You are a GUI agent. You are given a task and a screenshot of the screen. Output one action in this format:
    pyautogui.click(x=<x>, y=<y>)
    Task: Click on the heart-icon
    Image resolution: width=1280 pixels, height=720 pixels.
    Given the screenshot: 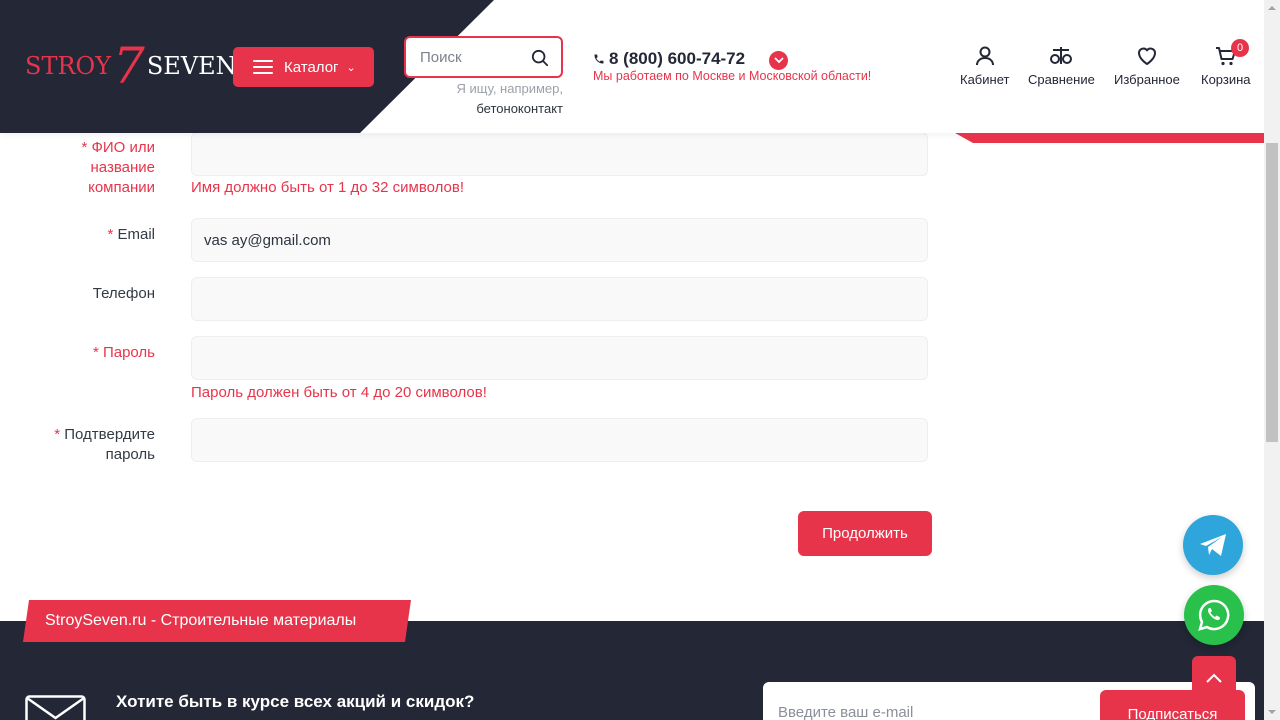 What is the action you would take?
    pyautogui.click(x=1146, y=56)
    